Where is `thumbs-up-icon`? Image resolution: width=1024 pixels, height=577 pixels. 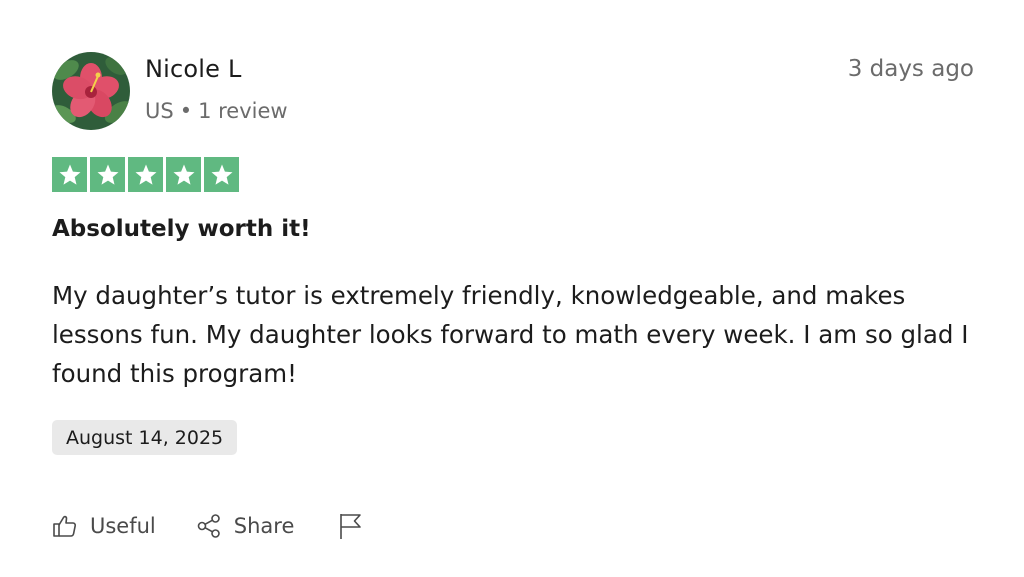 thumbs-up-icon is located at coordinates (65, 526).